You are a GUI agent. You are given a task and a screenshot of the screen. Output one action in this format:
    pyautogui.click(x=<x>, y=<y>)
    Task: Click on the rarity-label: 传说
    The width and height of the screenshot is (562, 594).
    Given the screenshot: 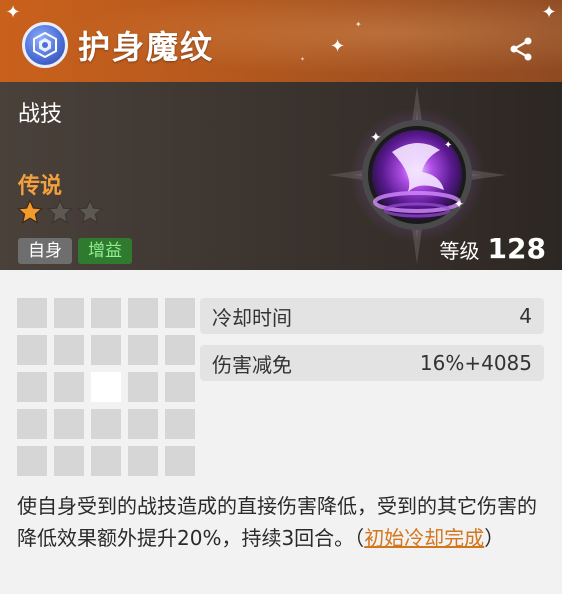 What is the action you would take?
    pyautogui.click(x=40, y=186)
    